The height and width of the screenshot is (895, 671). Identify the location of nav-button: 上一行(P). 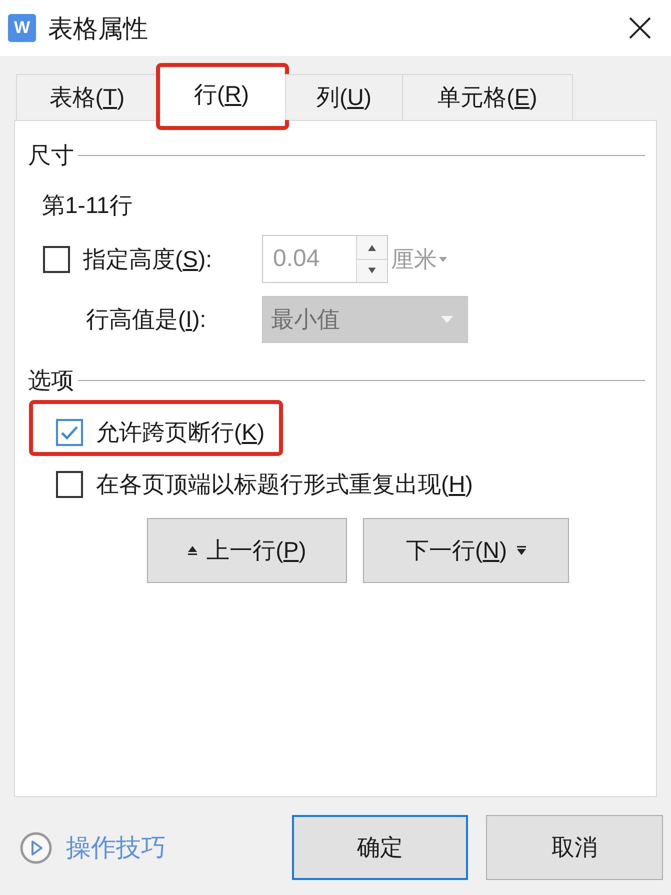
(247, 550).